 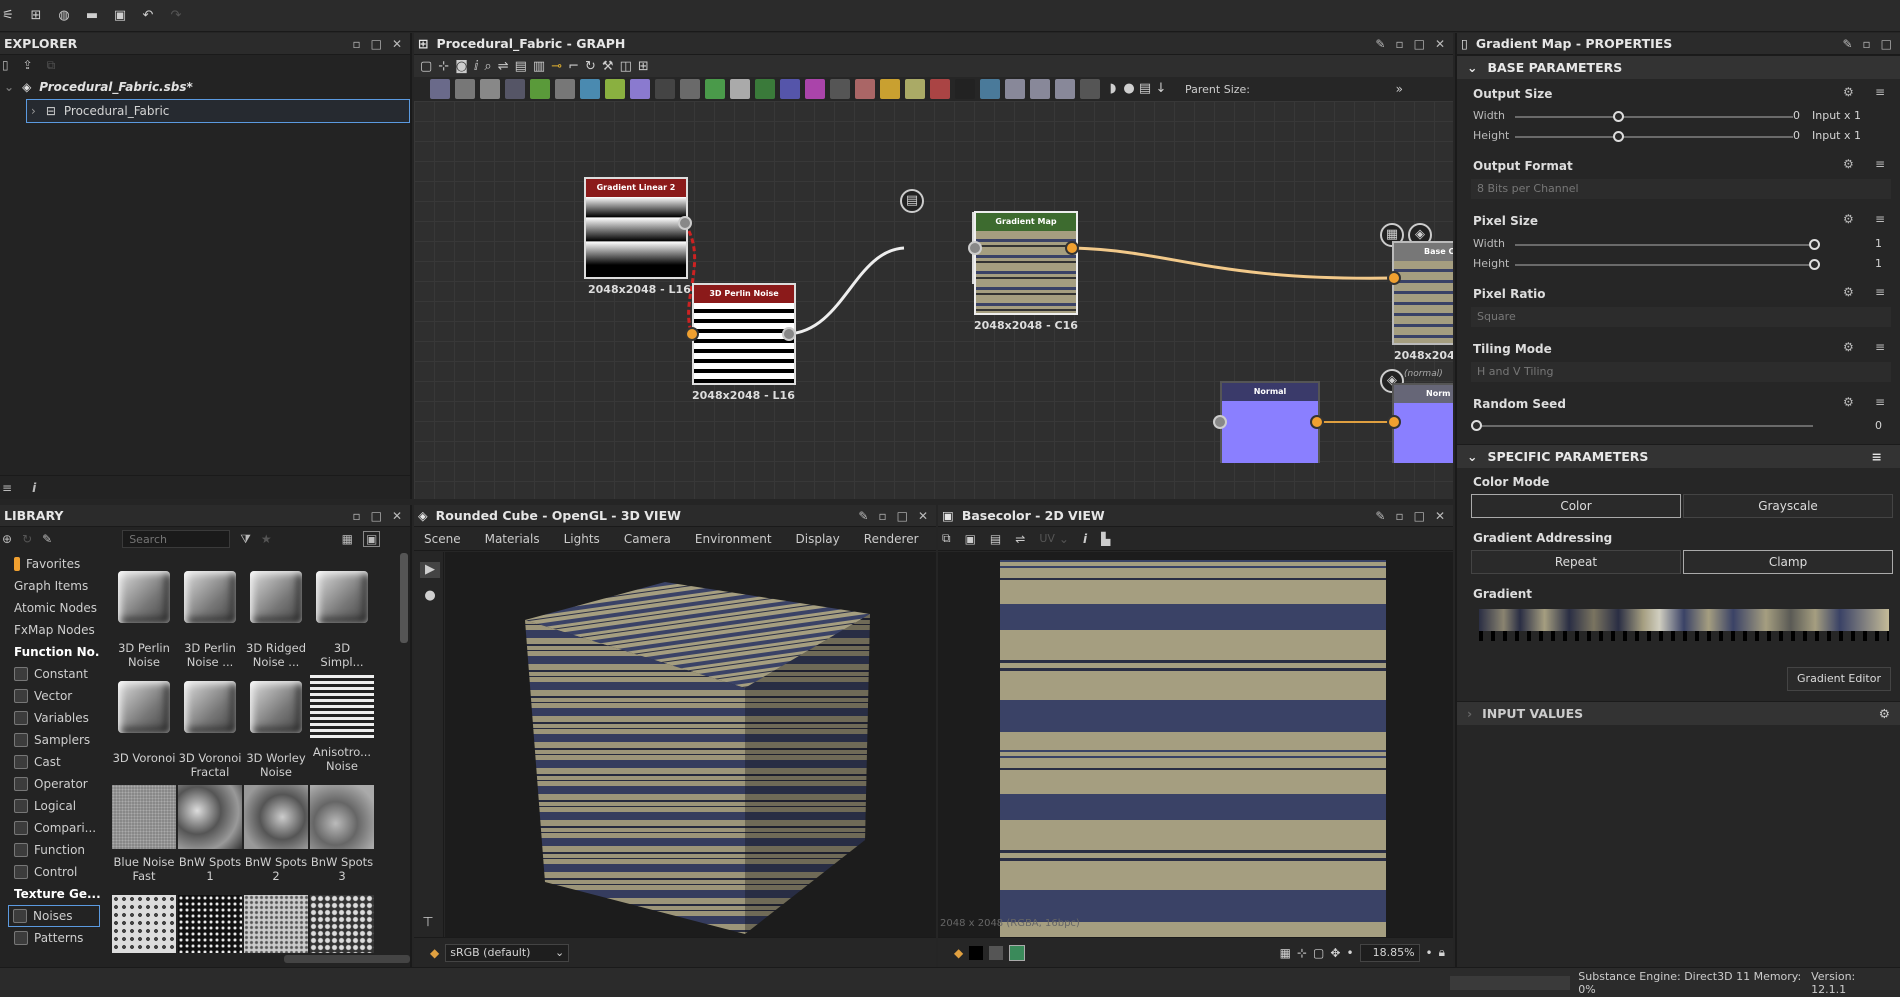 I want to click on tiling-icon: ⊹, so click(x=1302, y=953).